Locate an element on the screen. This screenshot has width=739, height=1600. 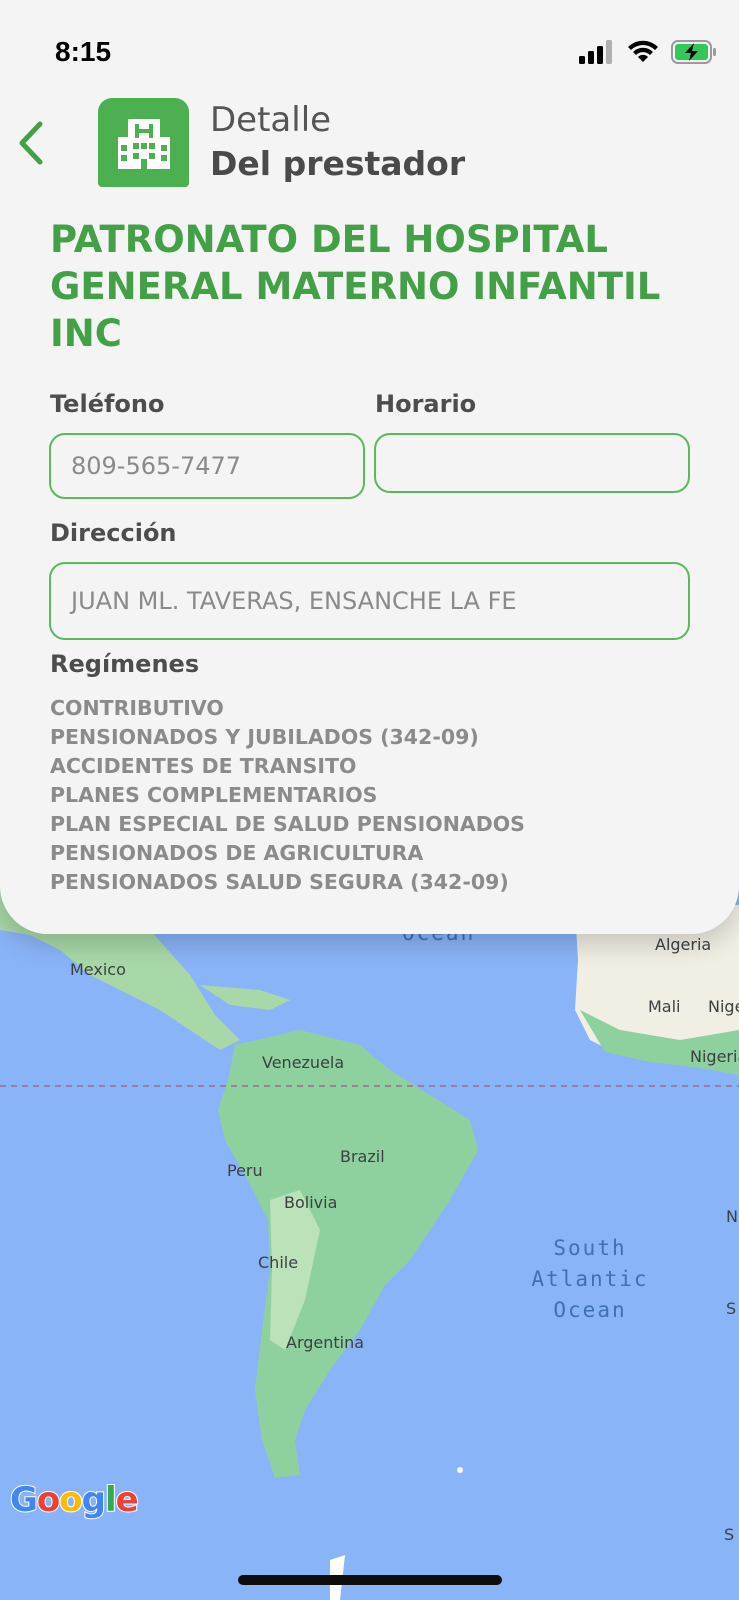
header-title: Del prestador is located at coordinates (338, 163).